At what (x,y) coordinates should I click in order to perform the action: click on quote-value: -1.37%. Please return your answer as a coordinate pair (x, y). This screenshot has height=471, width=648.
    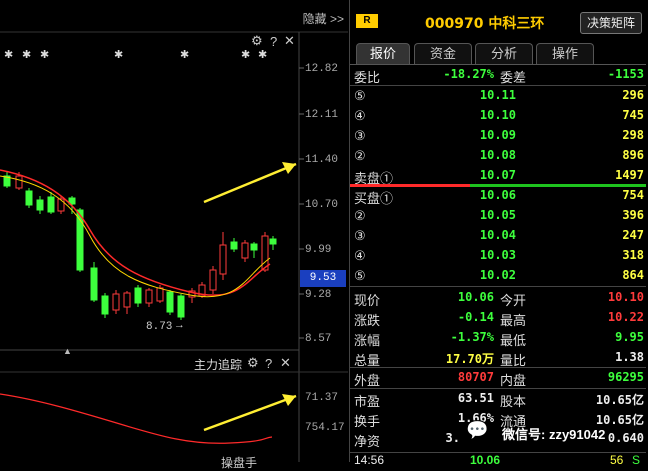
    Looking at the image, I should click on (472, 337).